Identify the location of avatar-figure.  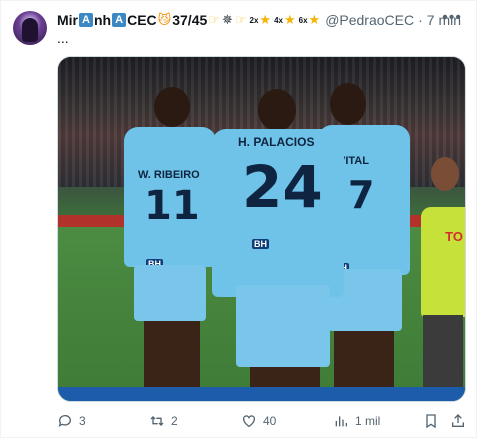
(30, 30).